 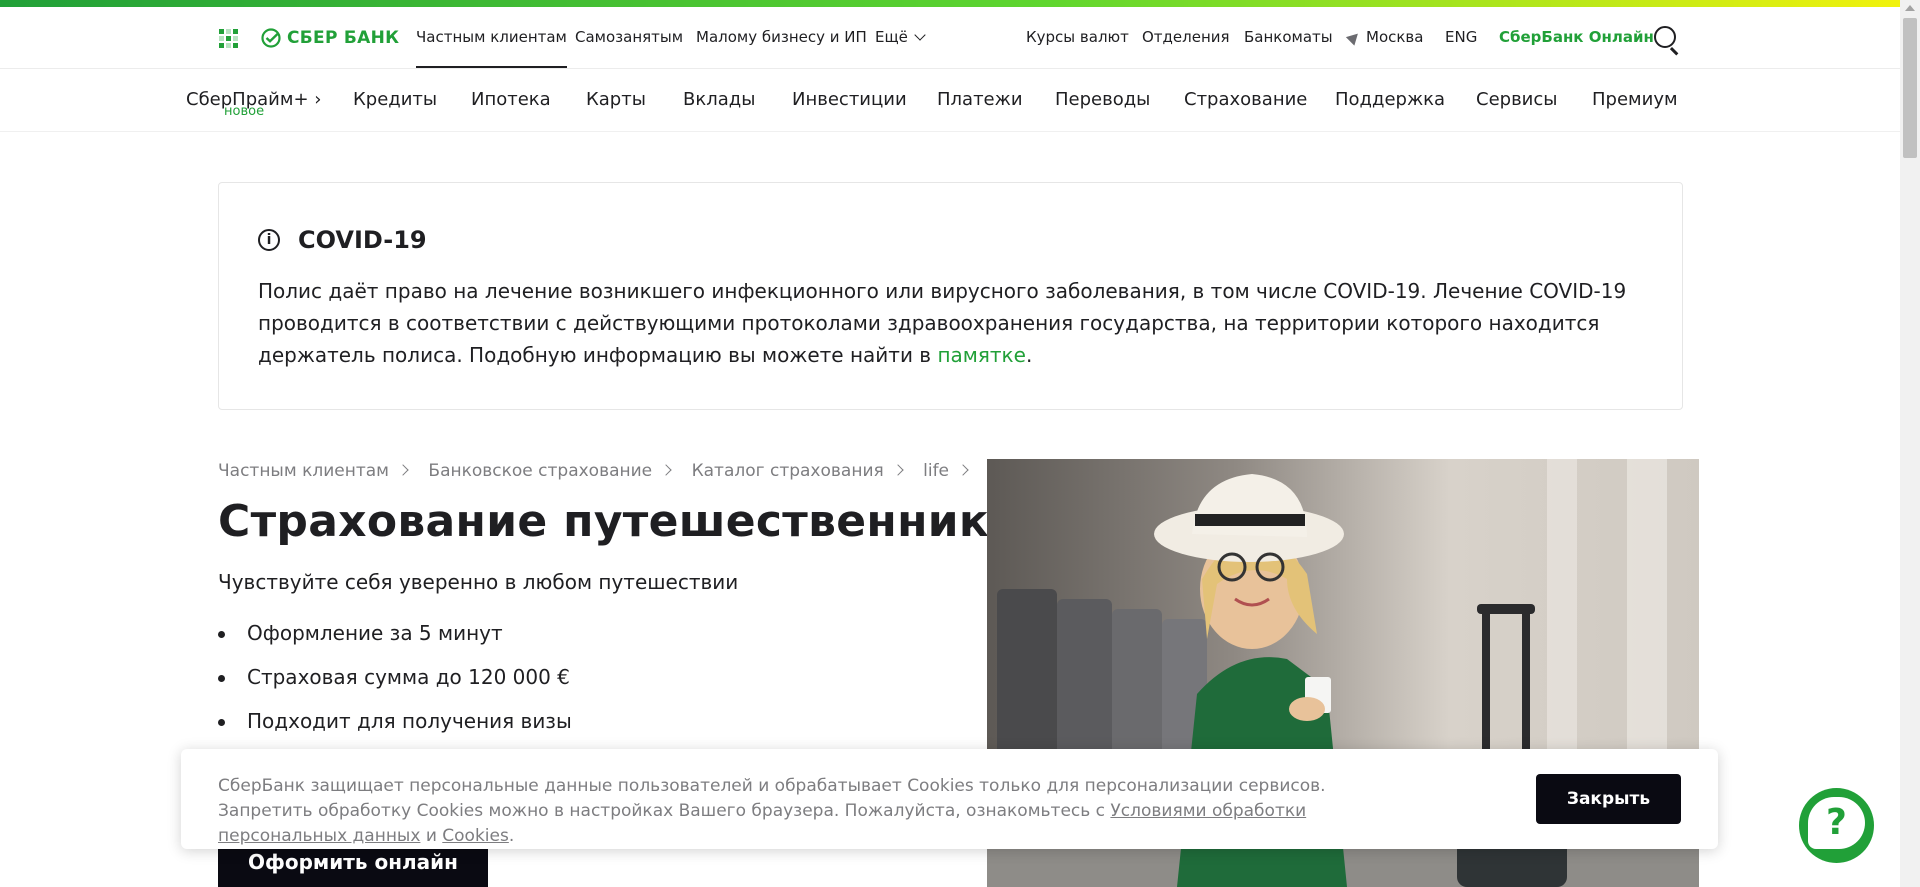 I want to click on nav-insurance: Страхование, so click(x=1245, y=99).